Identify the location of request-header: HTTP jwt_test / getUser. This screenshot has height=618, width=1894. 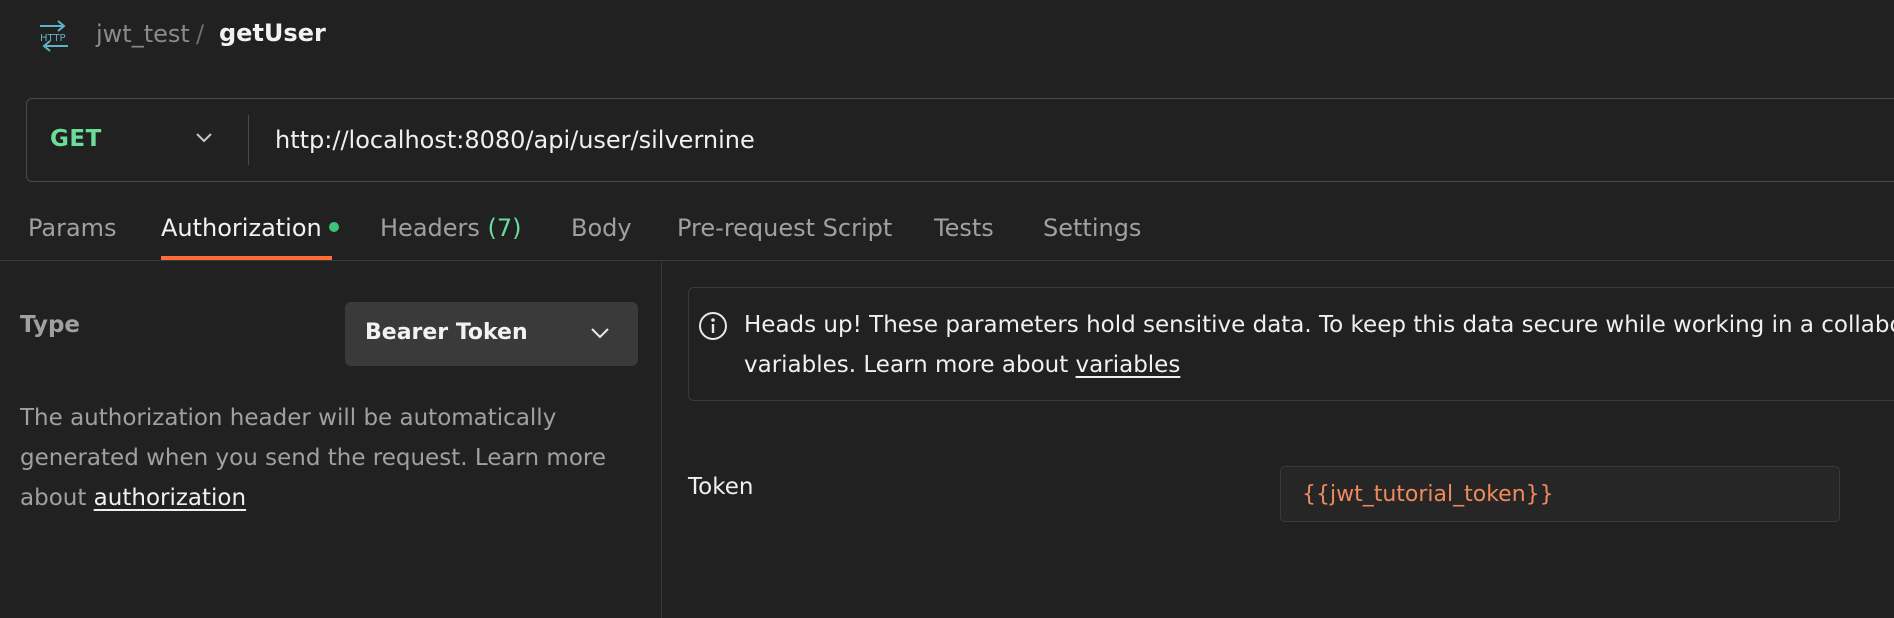
(947, 36).